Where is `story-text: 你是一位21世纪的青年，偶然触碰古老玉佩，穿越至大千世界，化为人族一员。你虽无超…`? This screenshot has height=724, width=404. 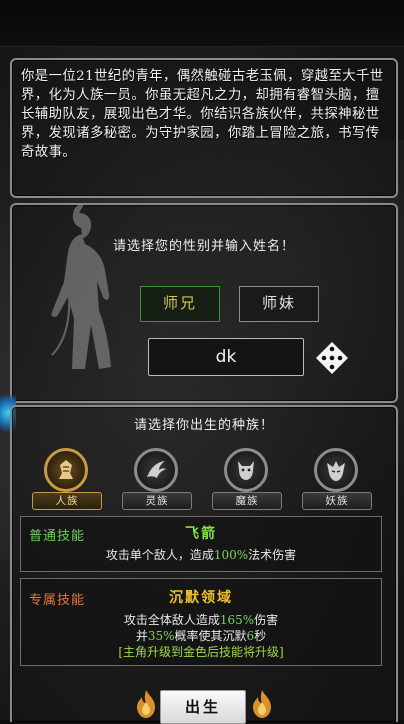 story-text: 你是一位21世纪的青年，偶然触碰古老玉佩，穿越至大千世界，化为人族一员。你虽无超… is located at coordinates (202, 114).